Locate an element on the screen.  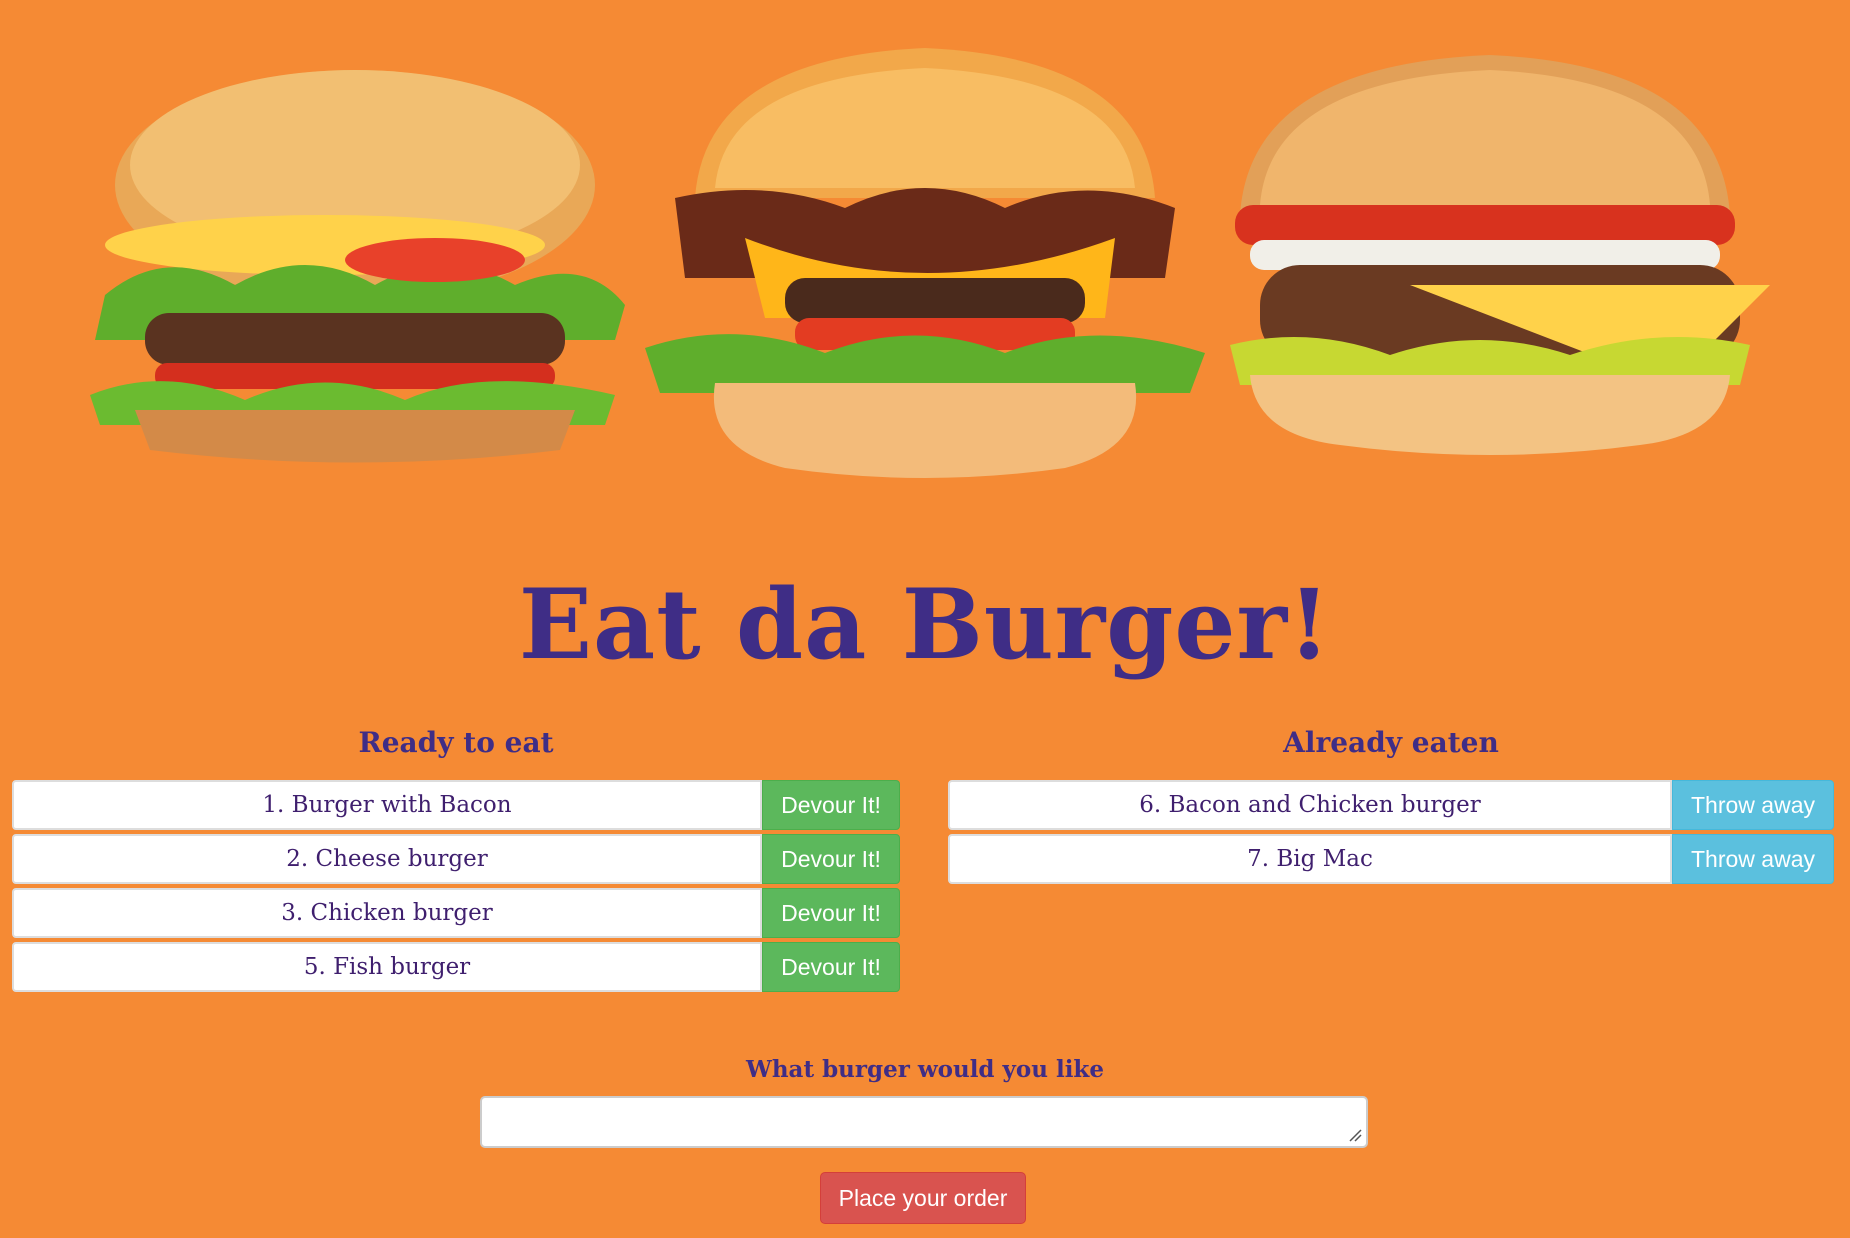
resize-handle-icon is located at coordinates (1355, 1135).